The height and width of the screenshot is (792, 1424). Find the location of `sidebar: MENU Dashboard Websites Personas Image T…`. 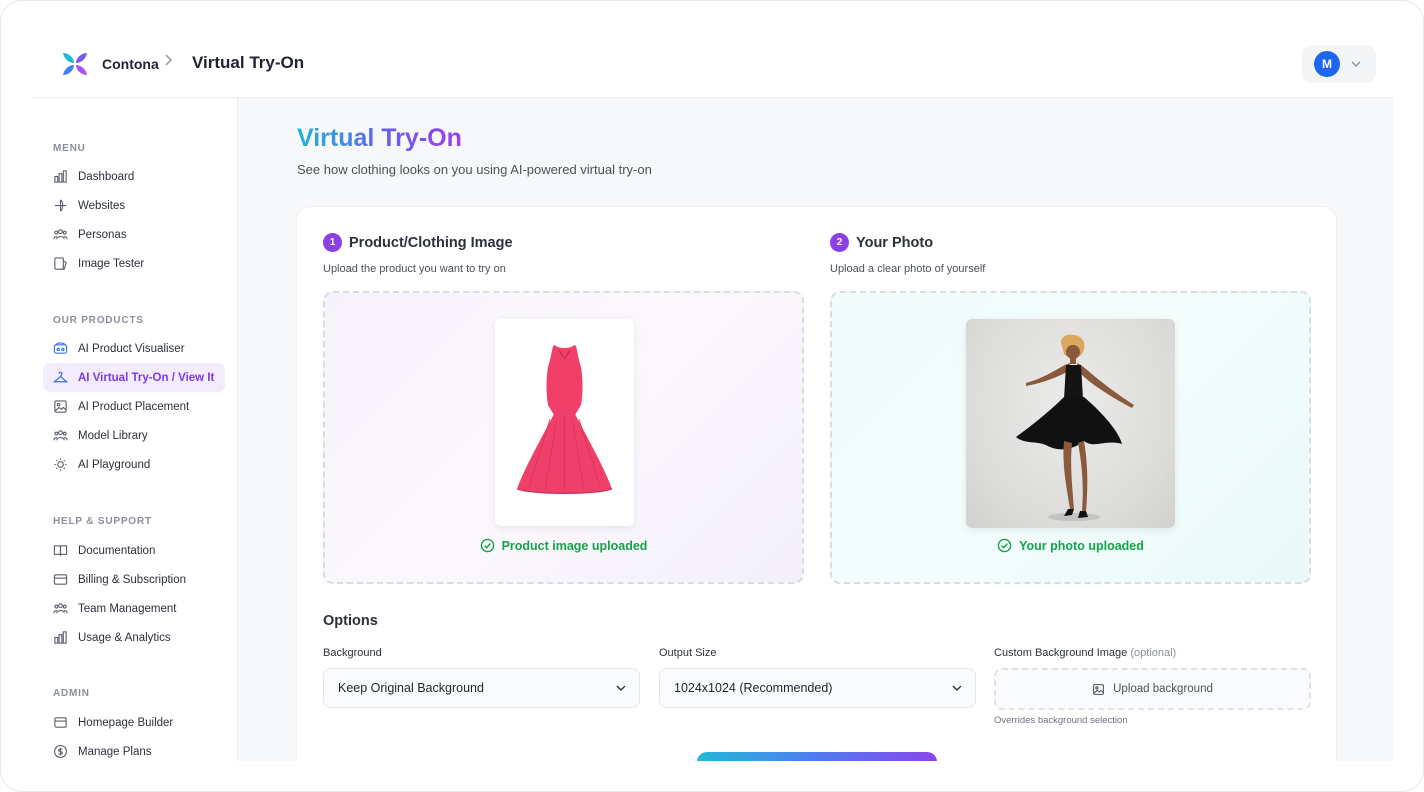

sidebar: MENU Dashboard Websites Personas Image T… is located at coordinates (135, 429).